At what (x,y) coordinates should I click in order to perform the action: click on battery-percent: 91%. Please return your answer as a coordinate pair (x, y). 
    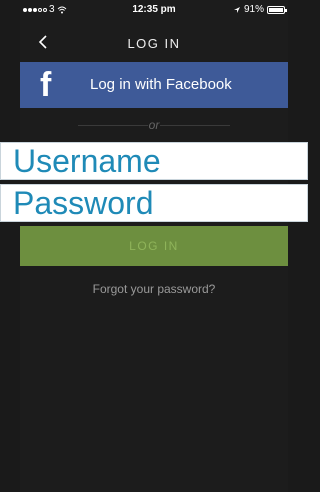
    Looking at the image, I should click on (253, 9).